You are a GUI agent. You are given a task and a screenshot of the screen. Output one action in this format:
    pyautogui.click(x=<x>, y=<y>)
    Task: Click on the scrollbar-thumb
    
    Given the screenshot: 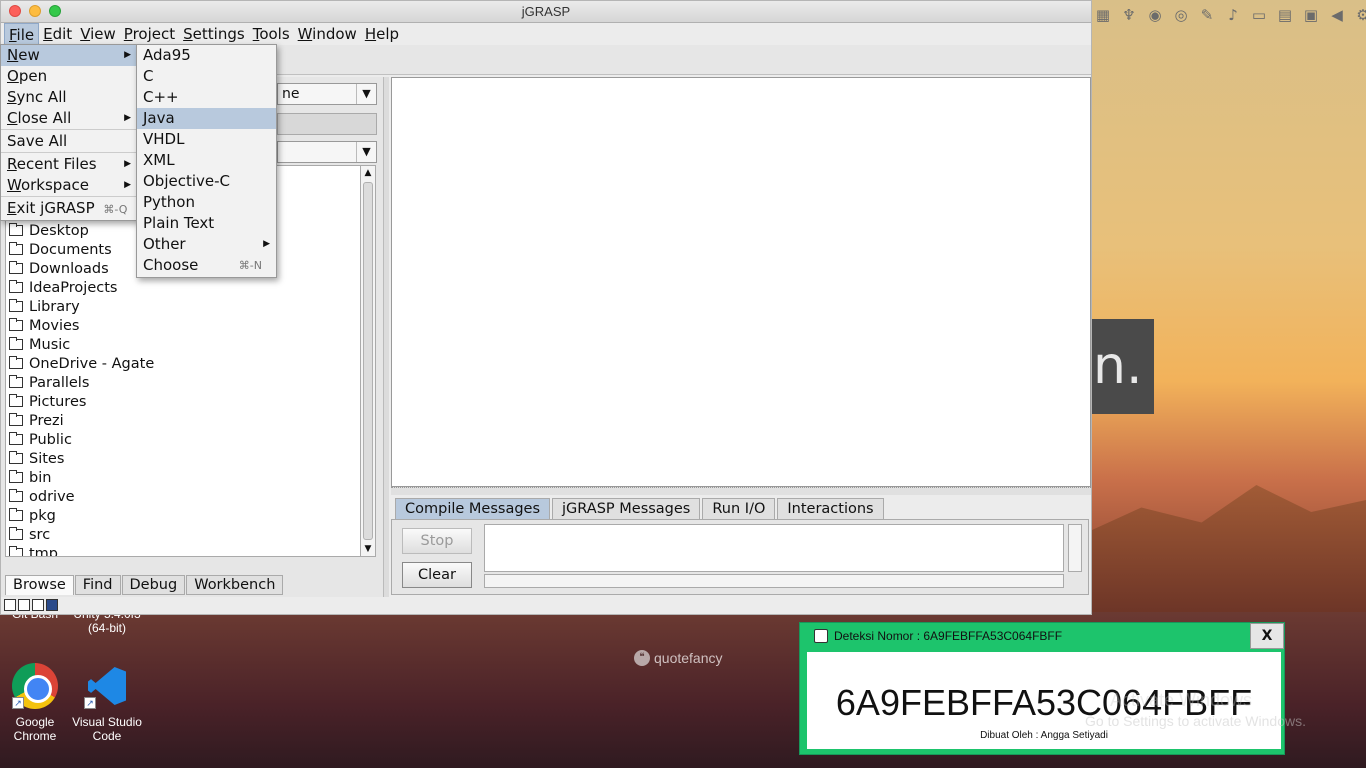 What is the action you would take?
    pyautogui.click(x=368, y=361)
    